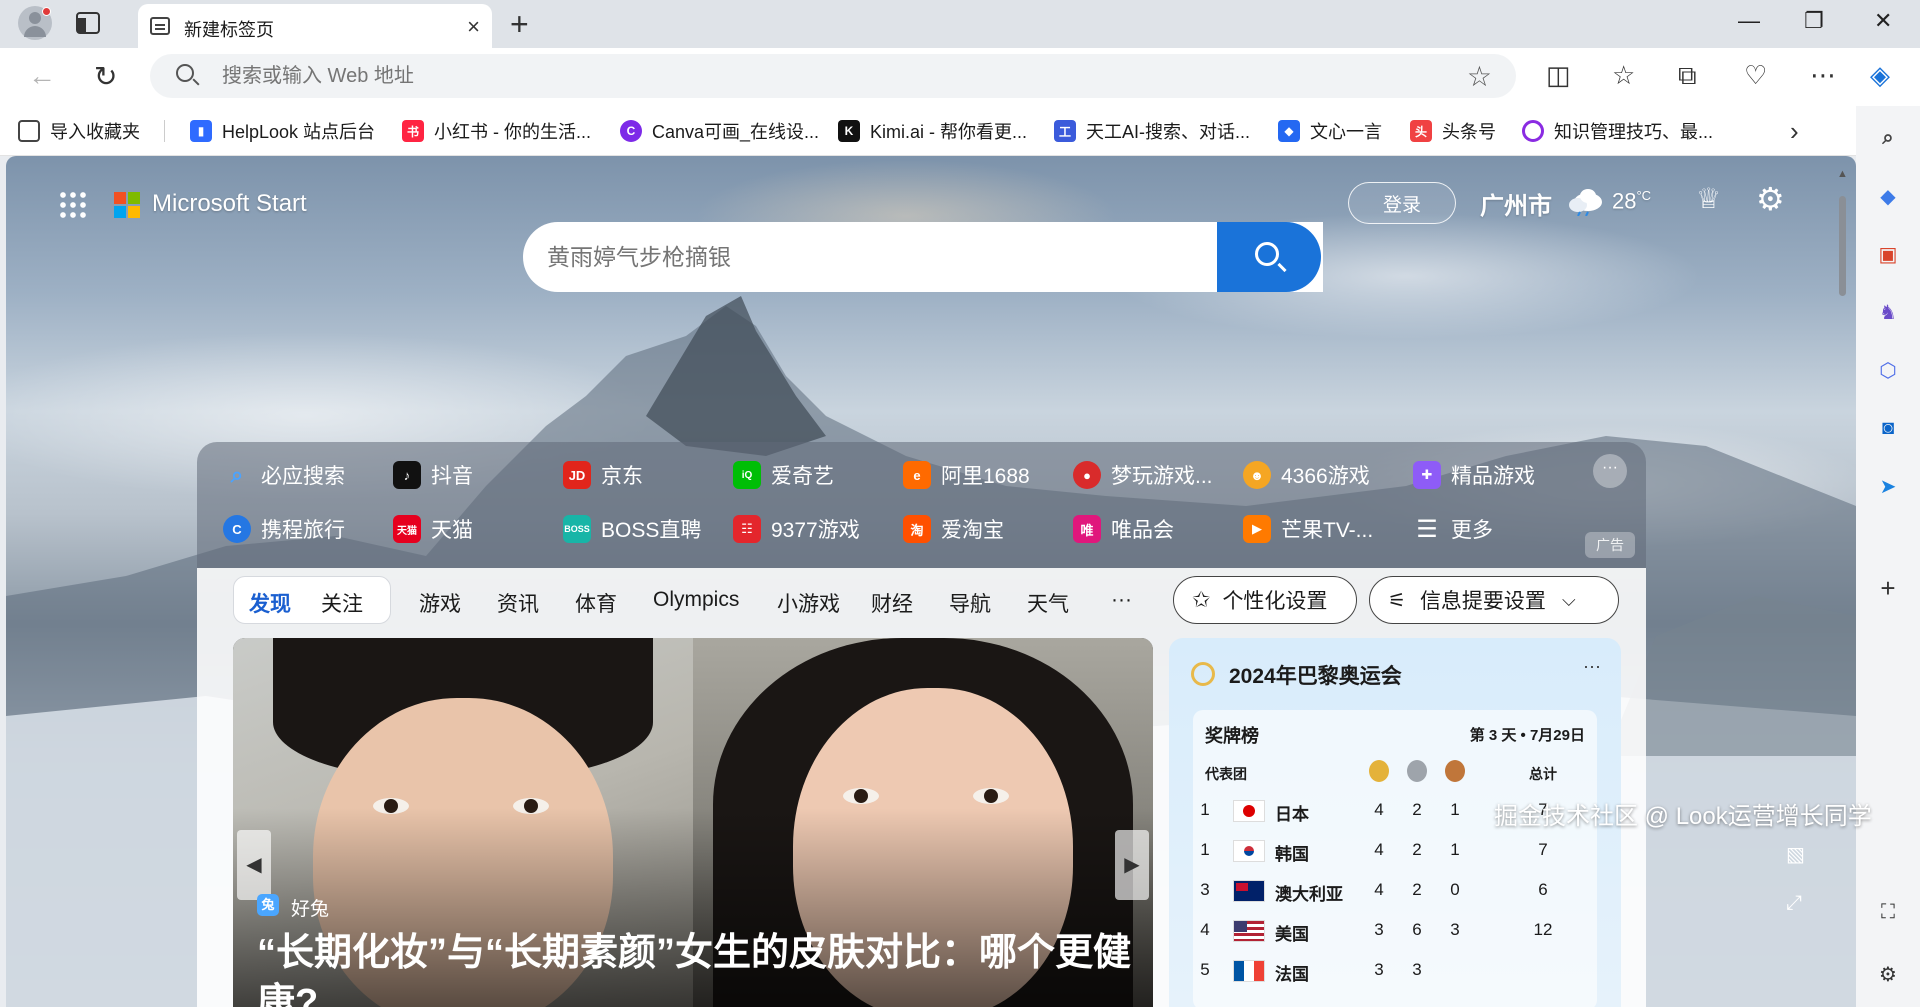  I want to click on quick-links-more-icon: ···, so click(1610, 471).